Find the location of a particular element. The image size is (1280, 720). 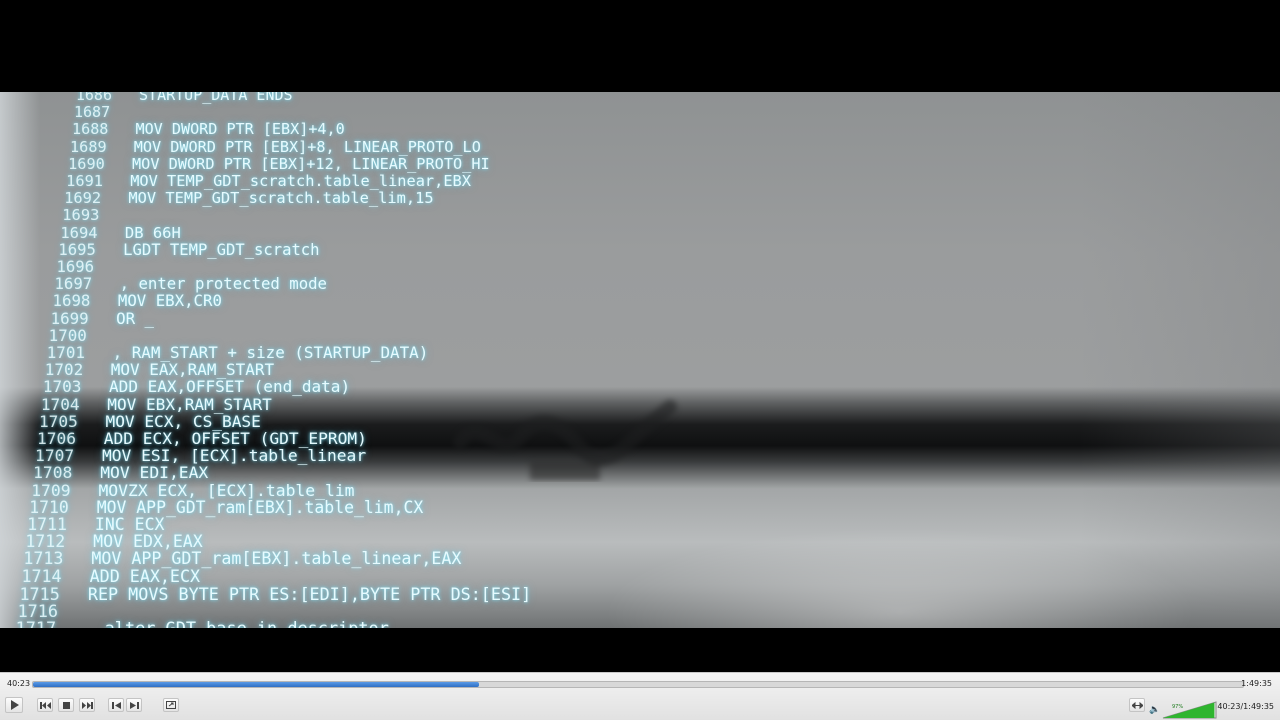

code-line: 1707 MOV ESI, [ECX].table_linear is located at coordinates (199, 456).